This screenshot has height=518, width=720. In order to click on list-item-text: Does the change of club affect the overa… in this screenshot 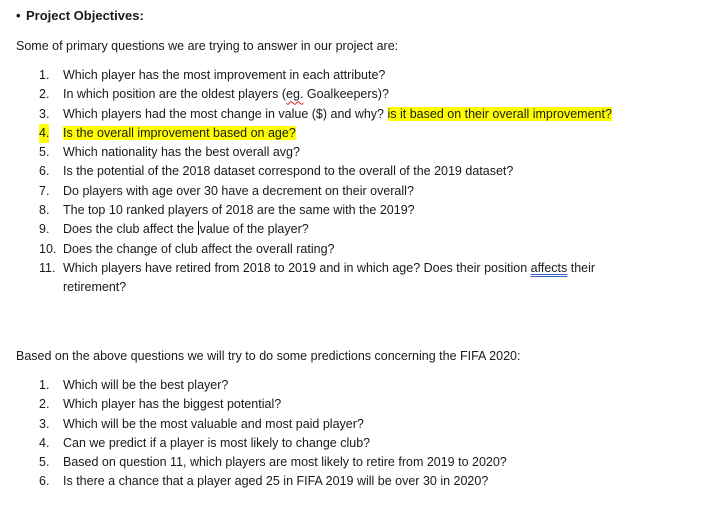, I will do `click(199, 248)`.